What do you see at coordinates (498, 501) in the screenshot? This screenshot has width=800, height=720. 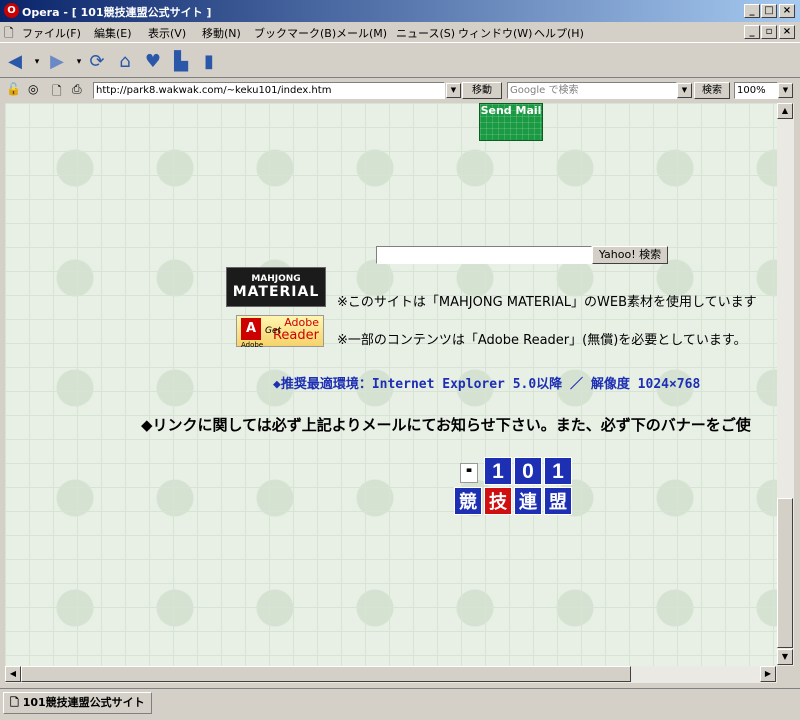 I see `banner-kanji: 技` at bounding box center [498, 501].